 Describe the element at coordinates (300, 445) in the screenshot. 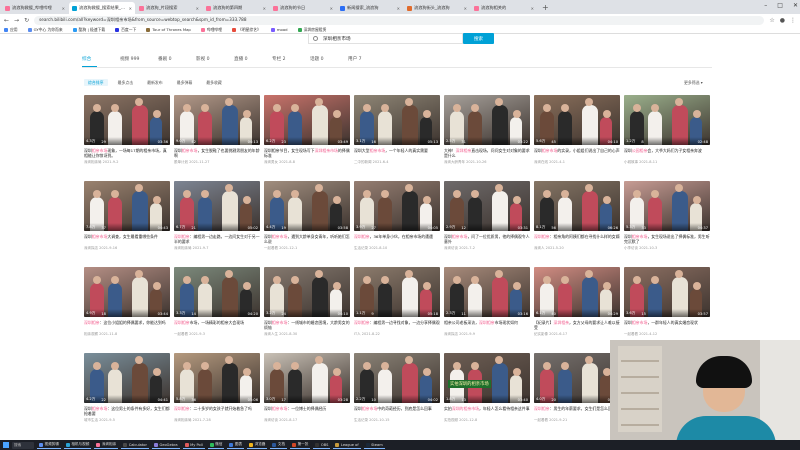

I see `taskbar-app: 第一张` at that location.